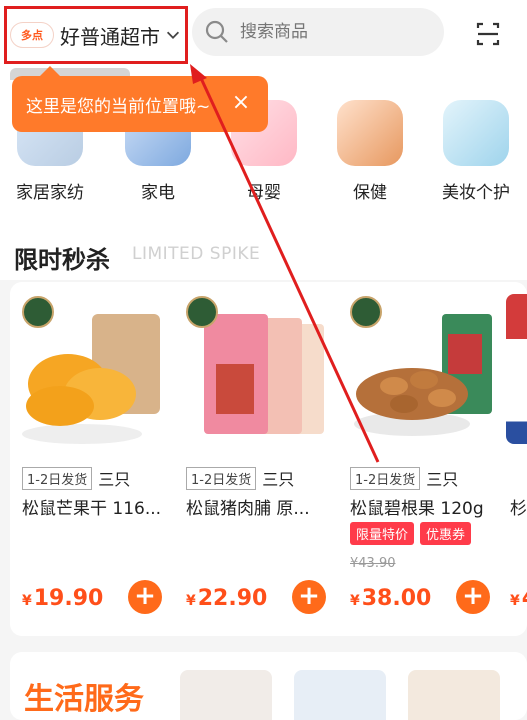 The image size is (527, 720). What do you see at coordinates (50, 193) in the screenshot?
I see `category-label: 家居家纺` at bounding box center [50, 193].